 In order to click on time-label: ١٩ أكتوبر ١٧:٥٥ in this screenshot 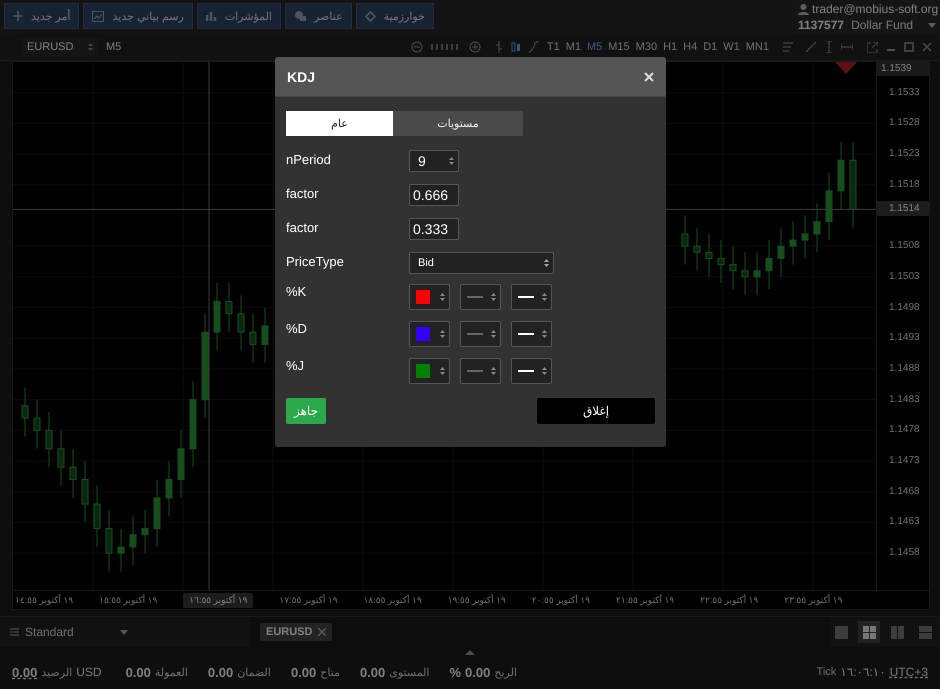, I will do `click(308, 600)`.